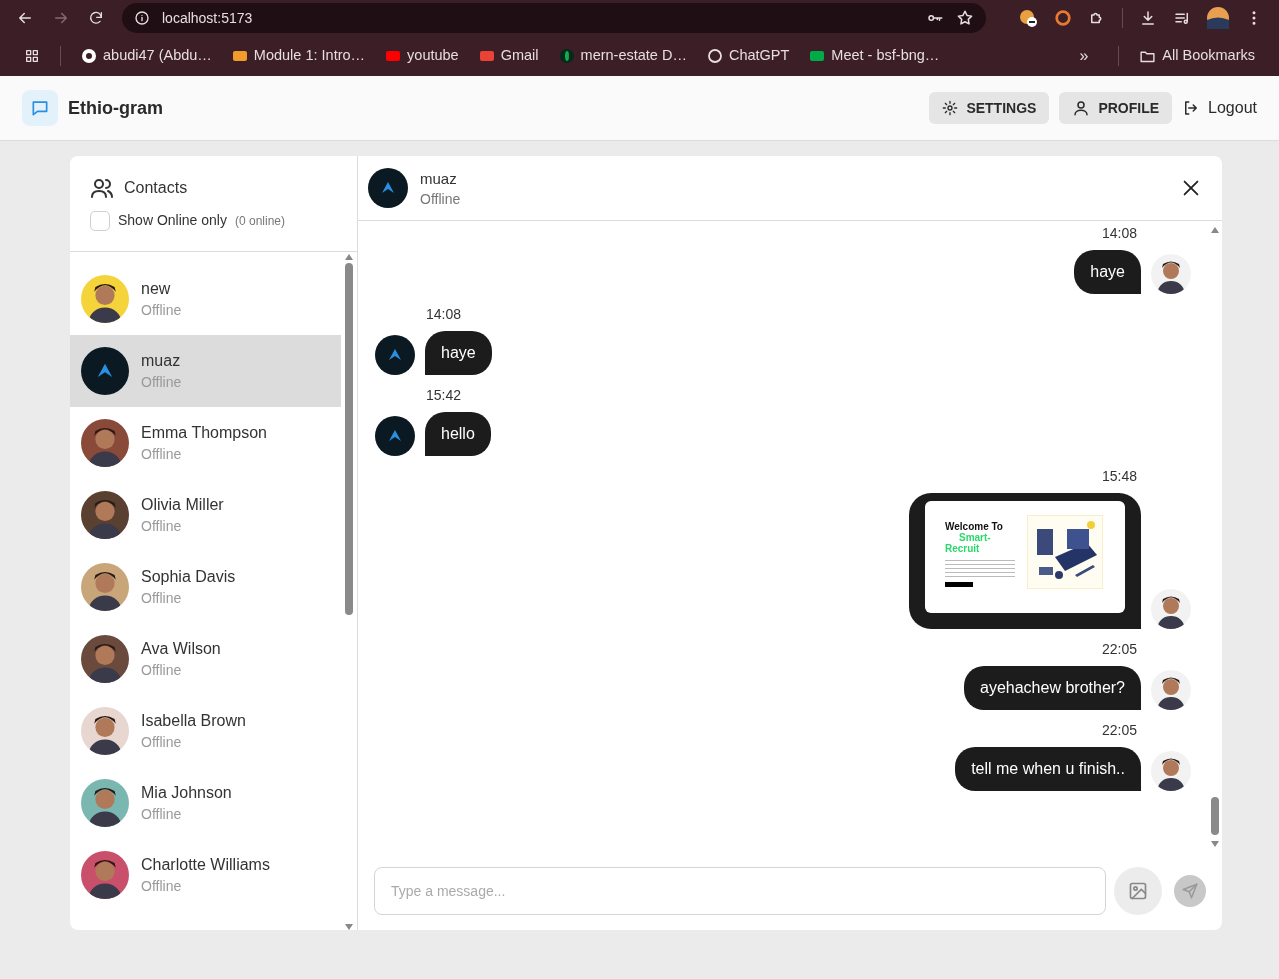 This screenshot has width=1279, height=979. Describe the element at coordinates (439, 178) in the screenshot. I see `chat-contact-name: muaz` at that location.